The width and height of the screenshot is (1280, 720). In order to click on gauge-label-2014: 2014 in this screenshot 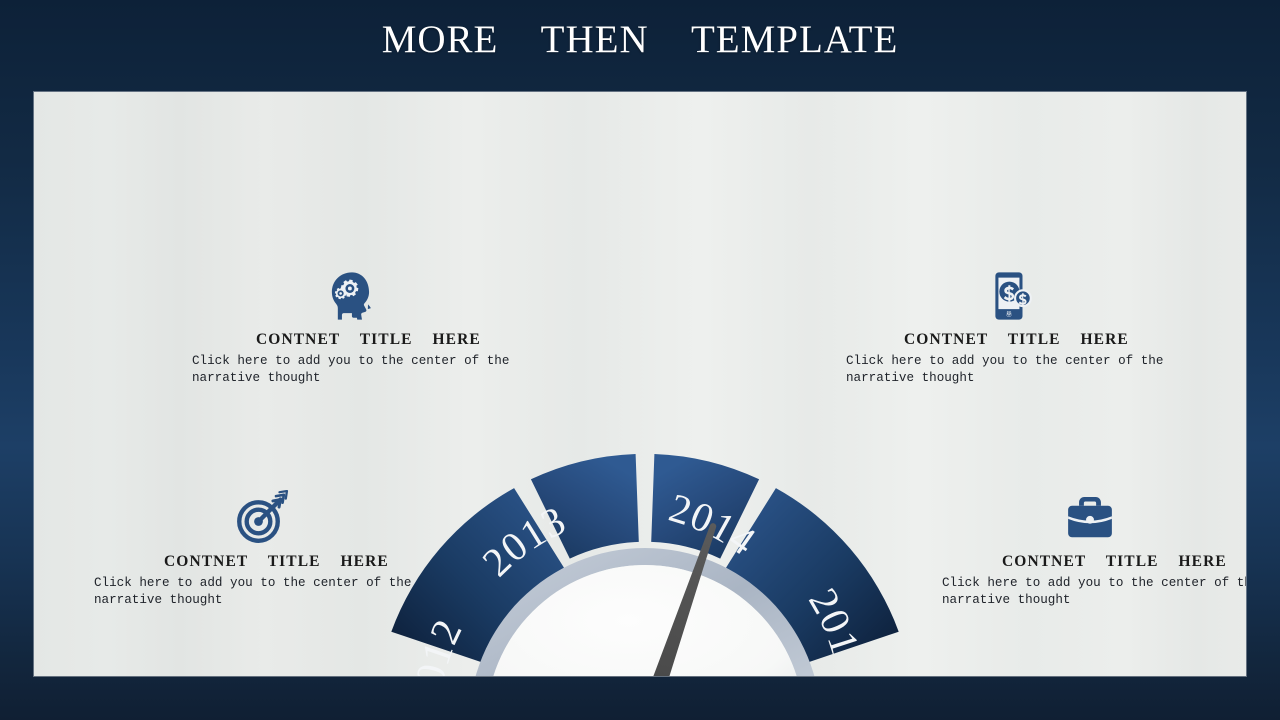, I will do `click(714, 524)`.